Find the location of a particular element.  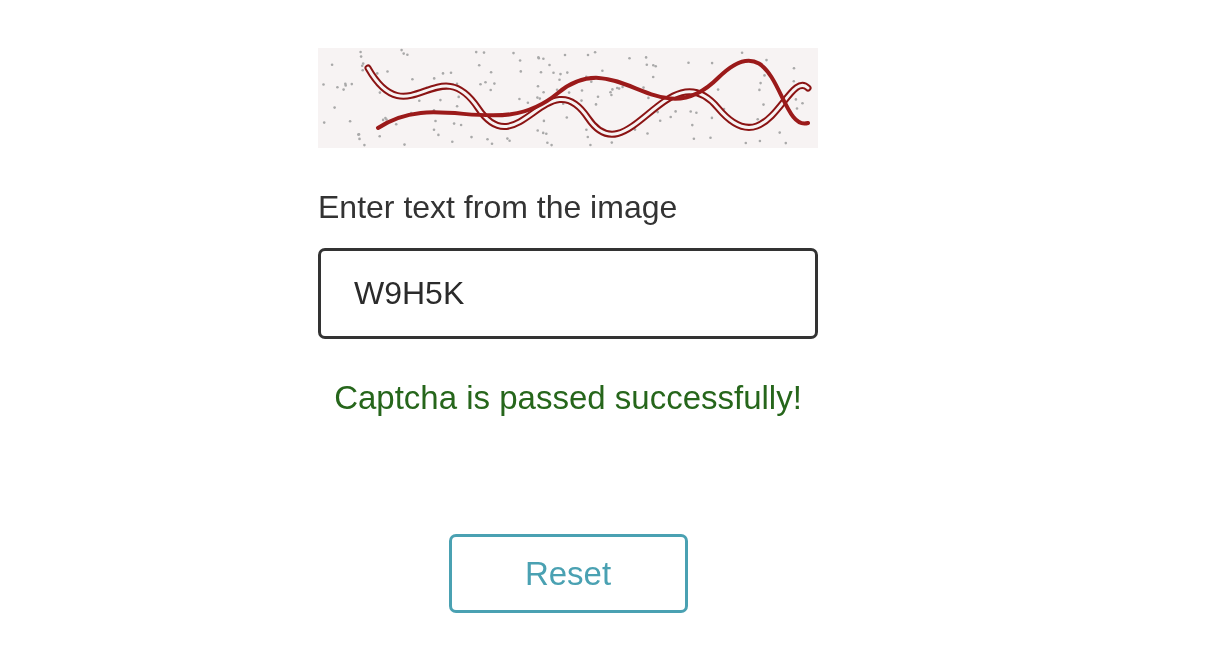

success-message: Captcha is passed successfully! is located at coordinates (568, 398).